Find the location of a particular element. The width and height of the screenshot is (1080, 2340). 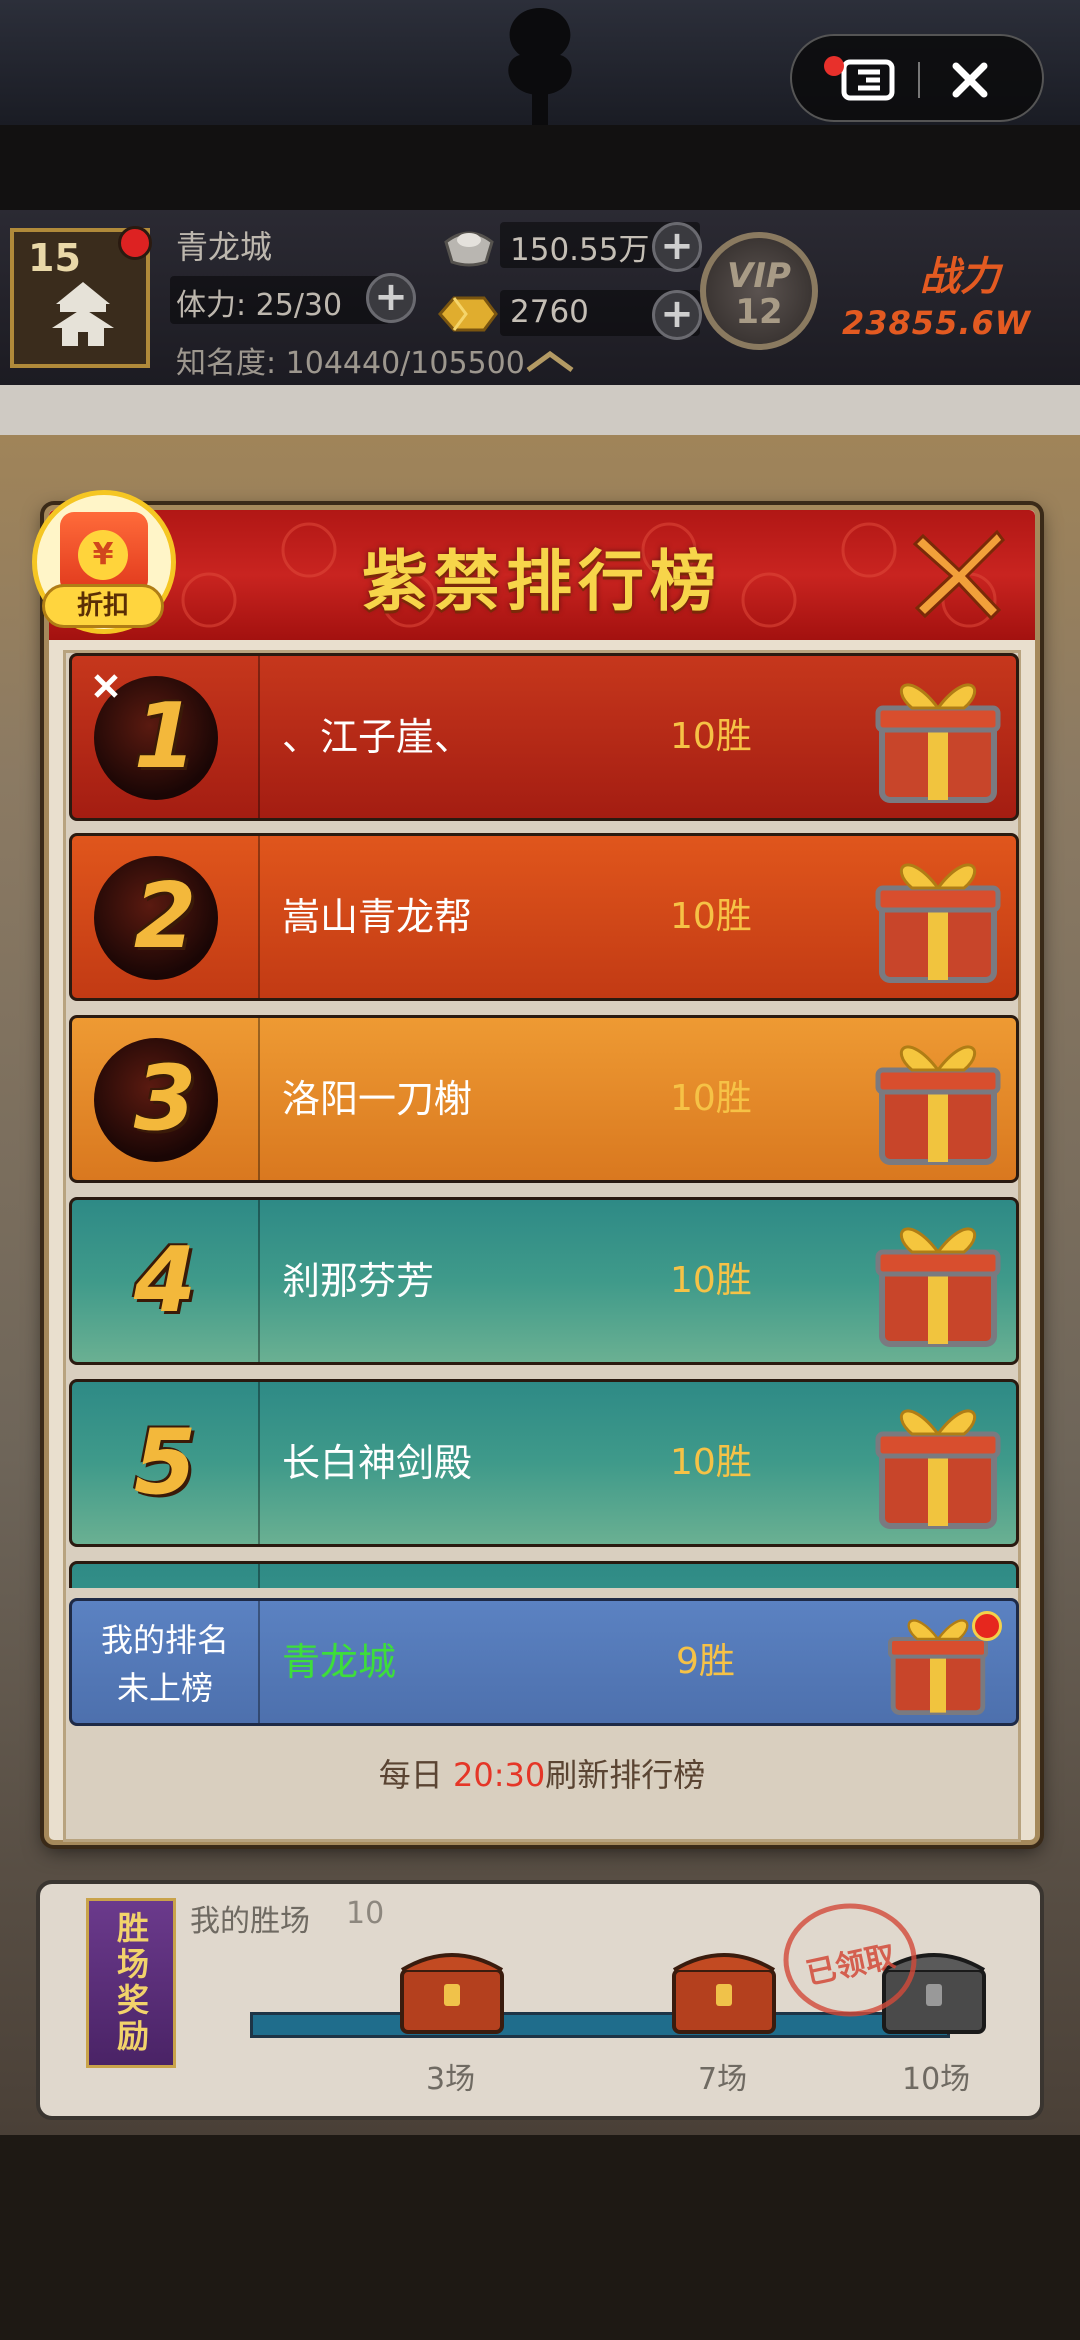

chevron-up-icon is located at coordinates (550, 361).